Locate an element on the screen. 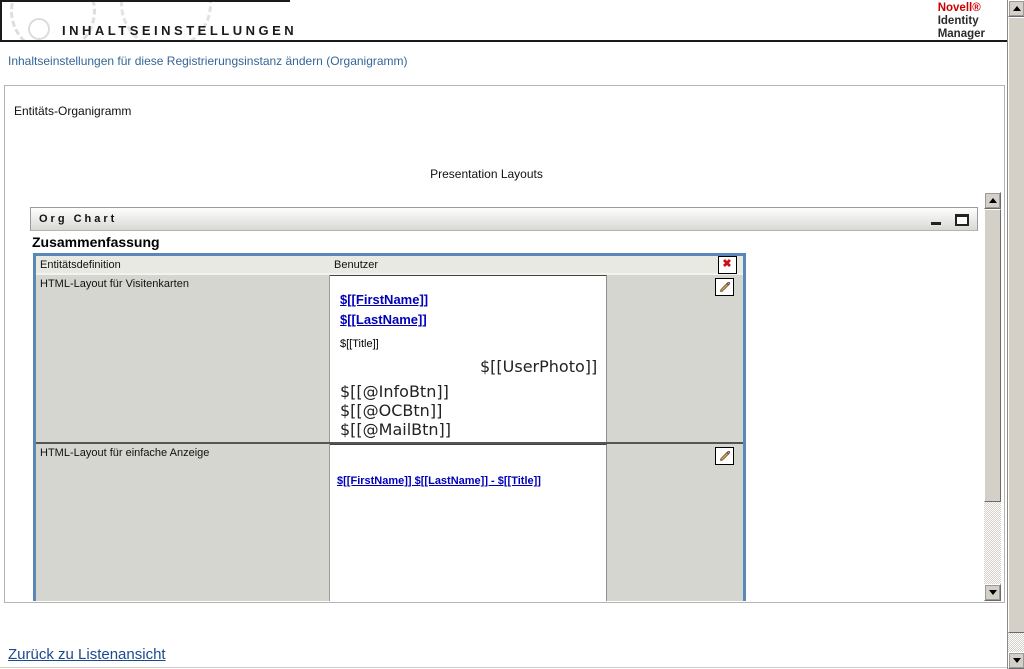 The width and height of the screenshot is (1024, 669). simple-display-layout-label: HTML-Layout für einfache Anzeige is located at coordinates (183, 522).